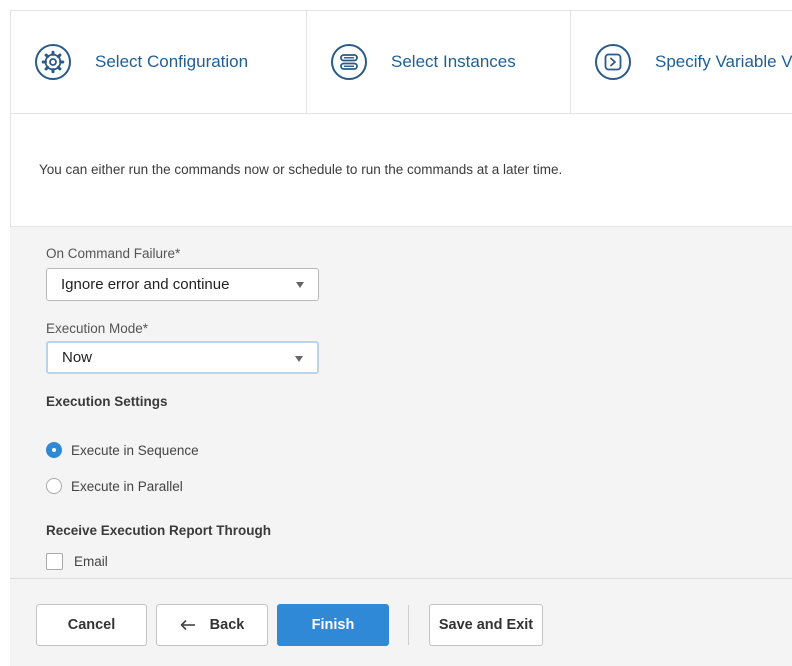 The image size is (792, 666). I want to click on radio-execute-parallel: Execute in Parallel, so click(114, 486).